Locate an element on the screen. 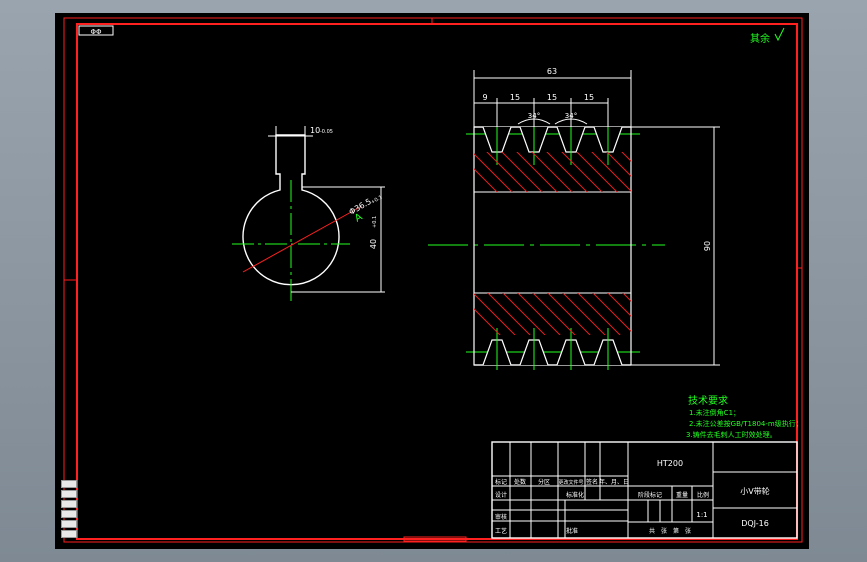  header-mark: 标记 is located at coordinates (501, 482).